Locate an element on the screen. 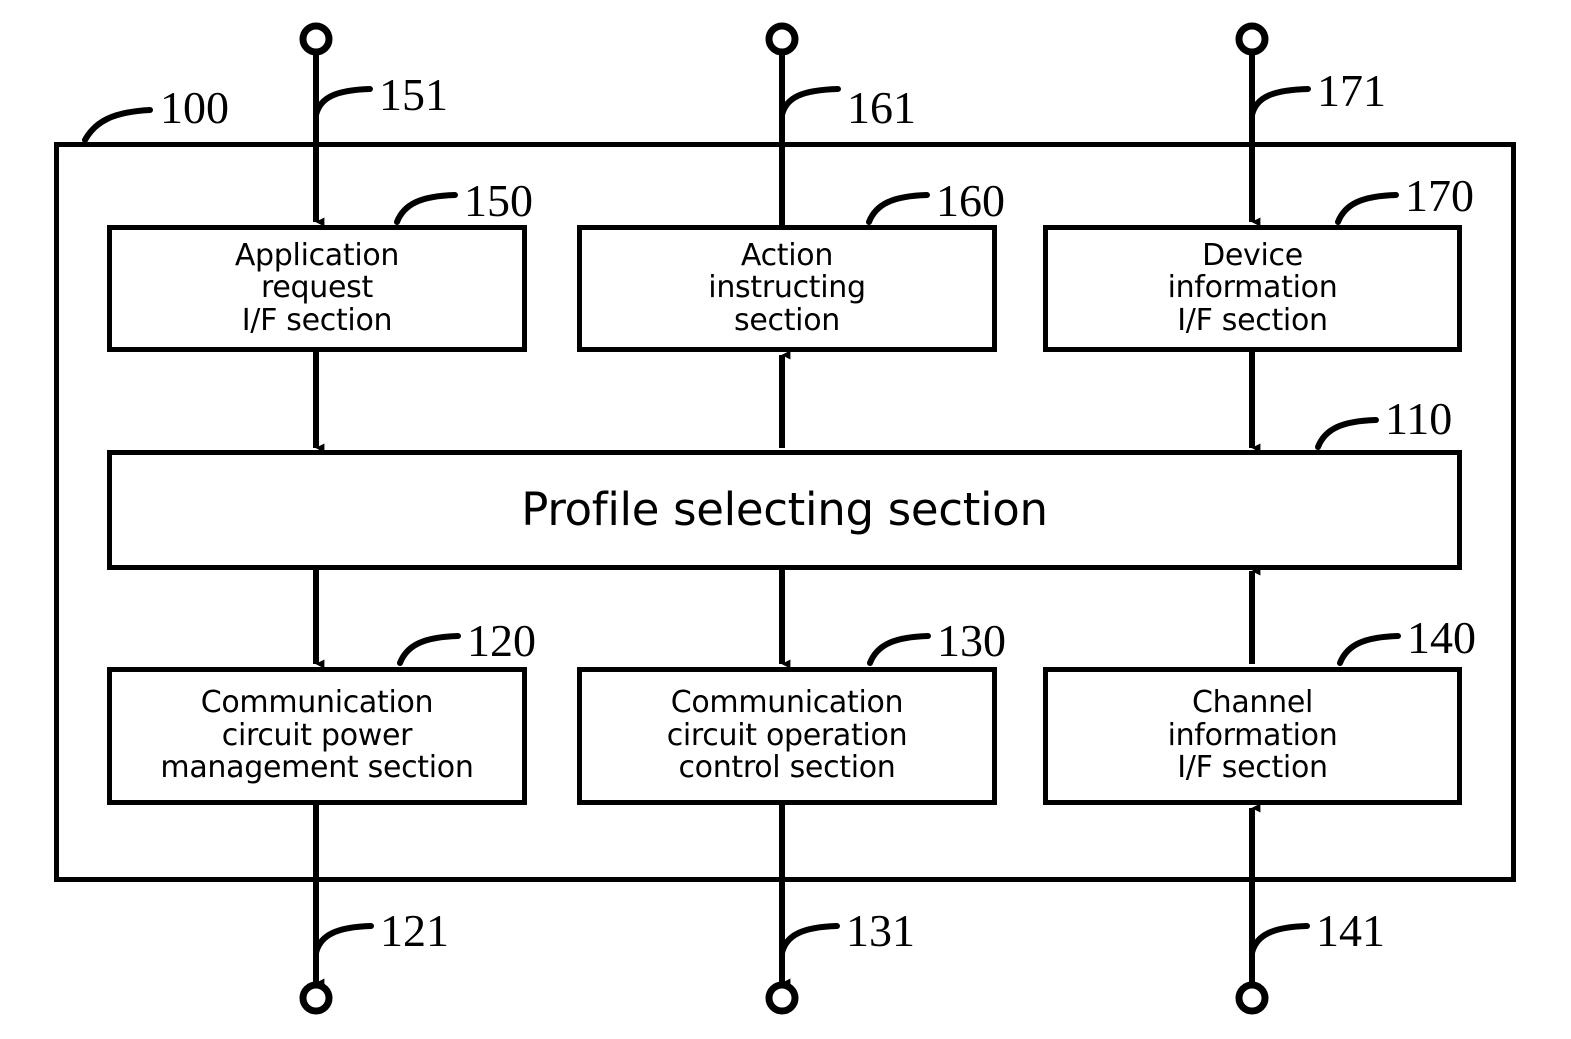 The width and height of the screenshot is (1571, 1039). refnum-140: 140 is located at coordinates (1441, 637).